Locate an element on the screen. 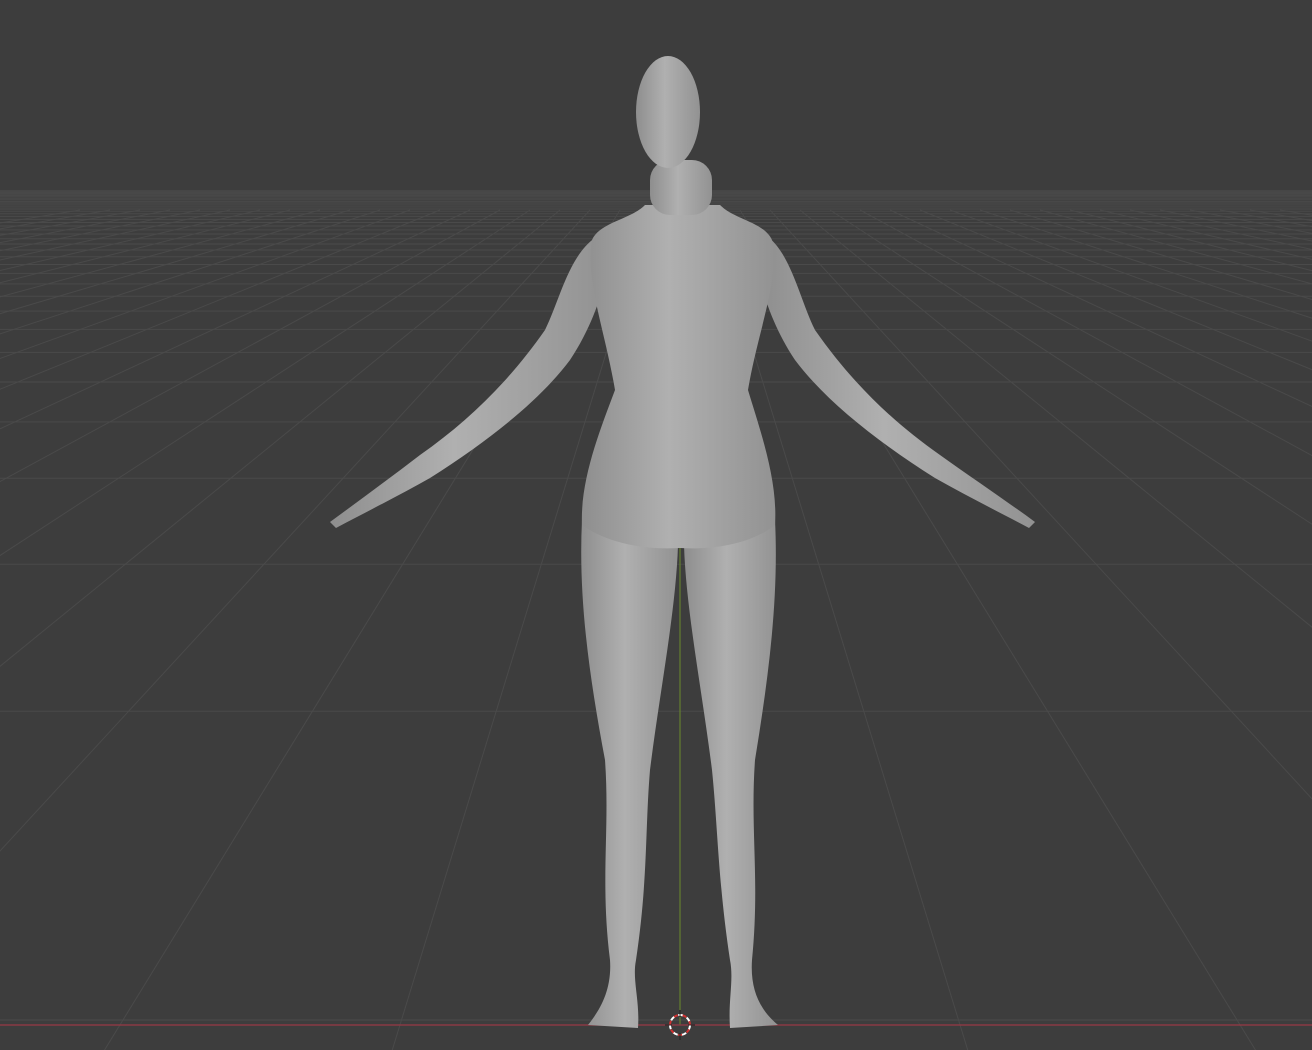 The width and height of the screenshot is (1312, 1050). neck is located at coordinates (681, 187).